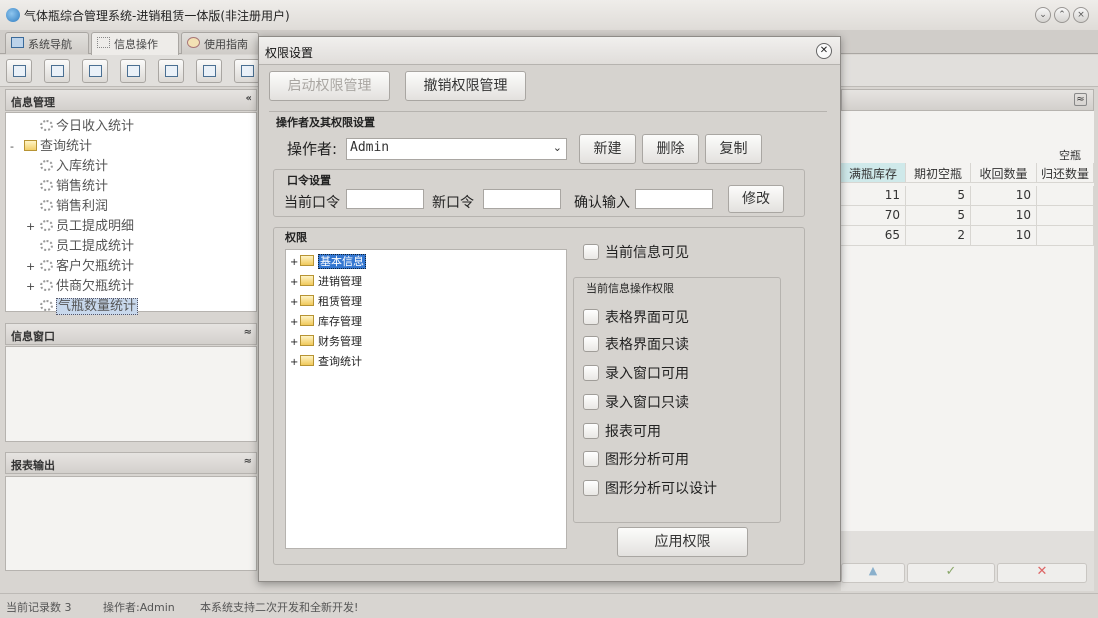 Image resolution: width=1098 pixels, height=618 pixels. I want to click on copy-operator-button: 复制, so click(733, 149).